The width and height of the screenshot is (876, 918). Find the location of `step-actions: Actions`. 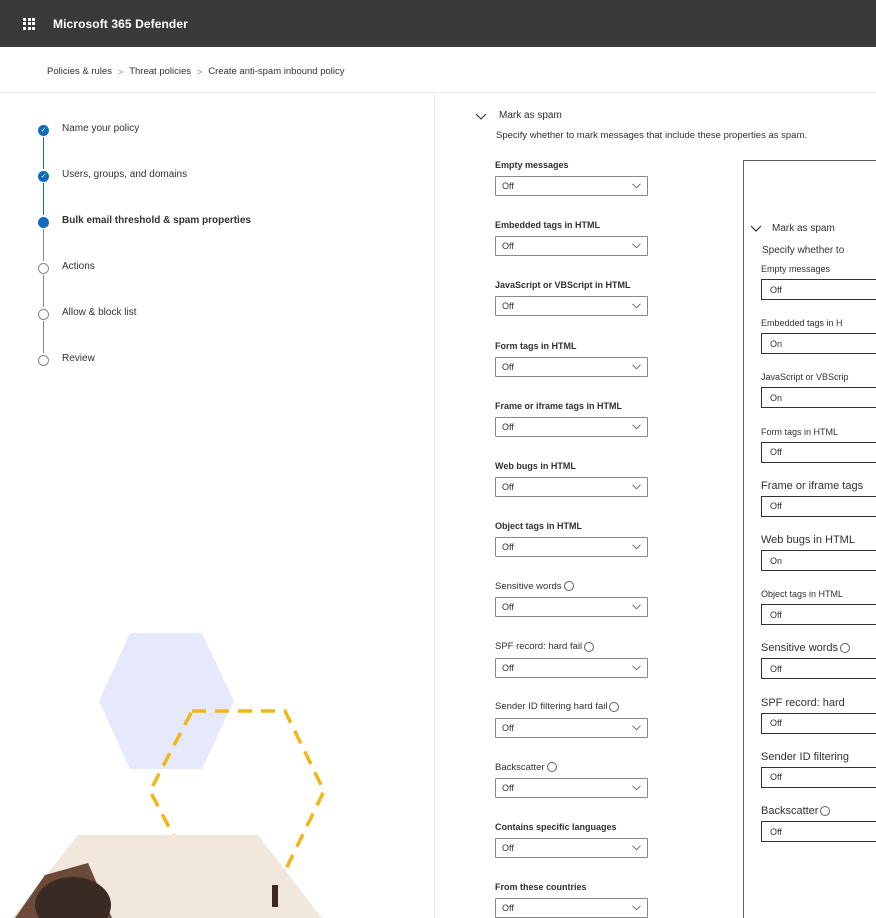

step-actions: Actions is located at coordinates (144, 284).